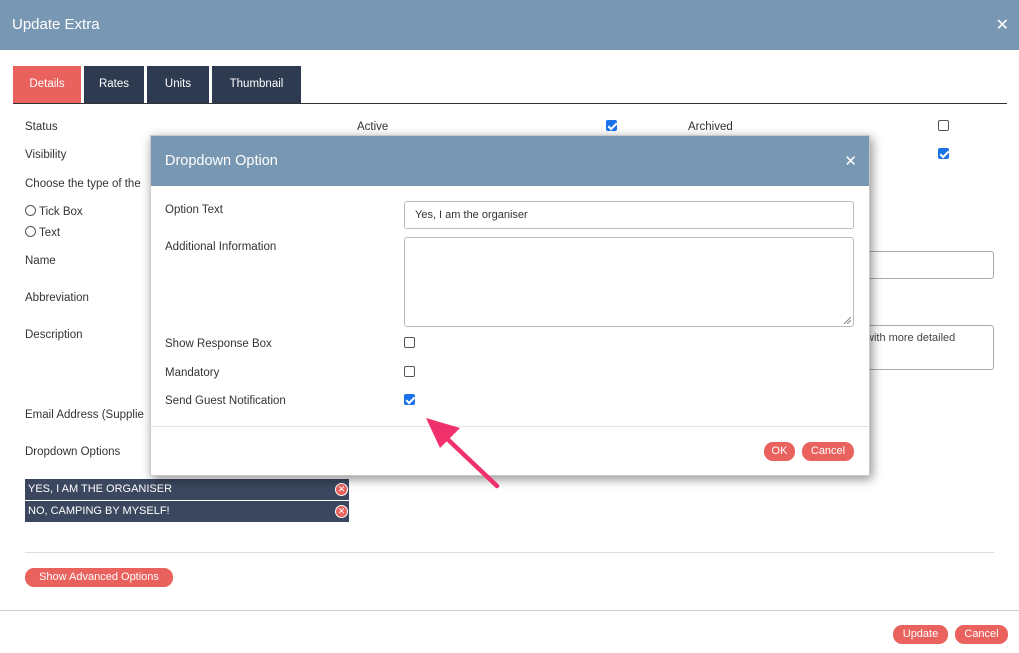  What do you see at coordinates (218, 344) in the screenshot?
I see `show-response-label: Show Response Box` at bounding box center [218, 344].